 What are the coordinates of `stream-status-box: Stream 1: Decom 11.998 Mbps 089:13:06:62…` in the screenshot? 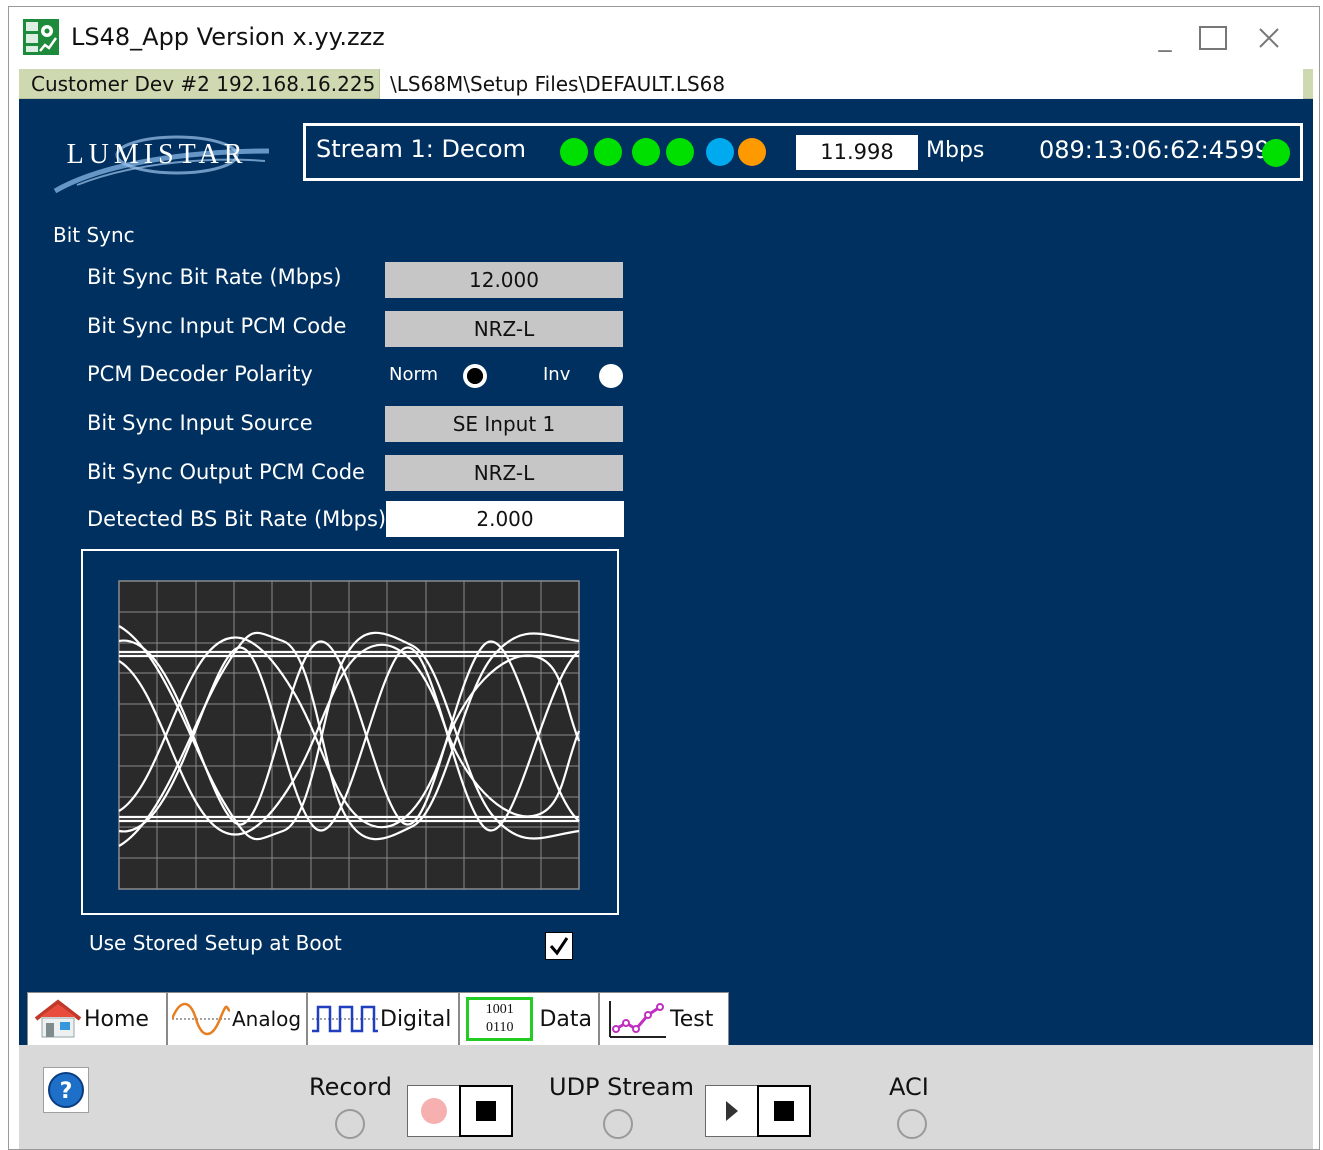 It's located at (803, 152).